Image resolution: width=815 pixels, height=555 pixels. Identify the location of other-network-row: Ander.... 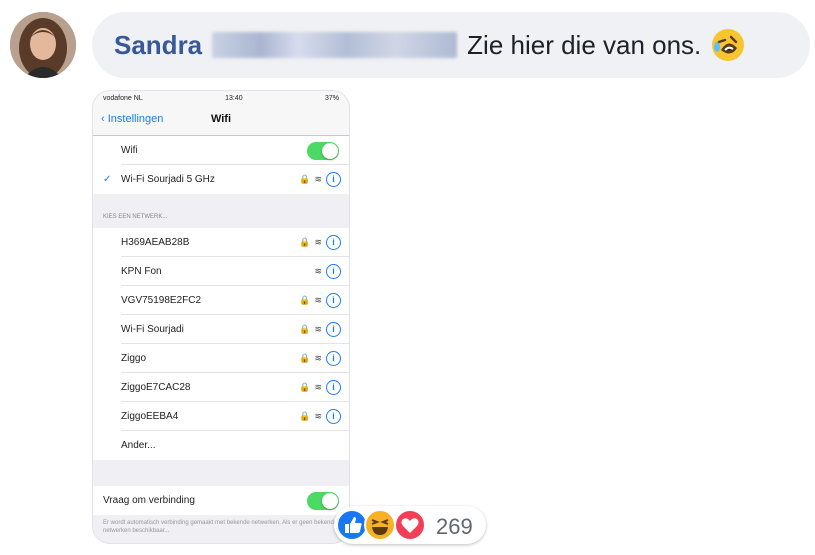
(221, 445).